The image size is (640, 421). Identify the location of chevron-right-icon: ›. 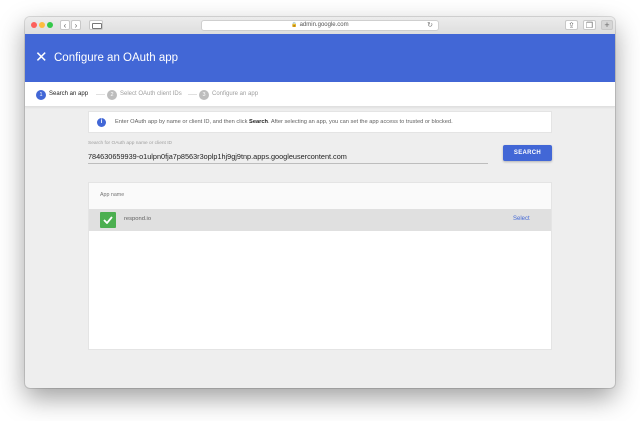
(76, 25).